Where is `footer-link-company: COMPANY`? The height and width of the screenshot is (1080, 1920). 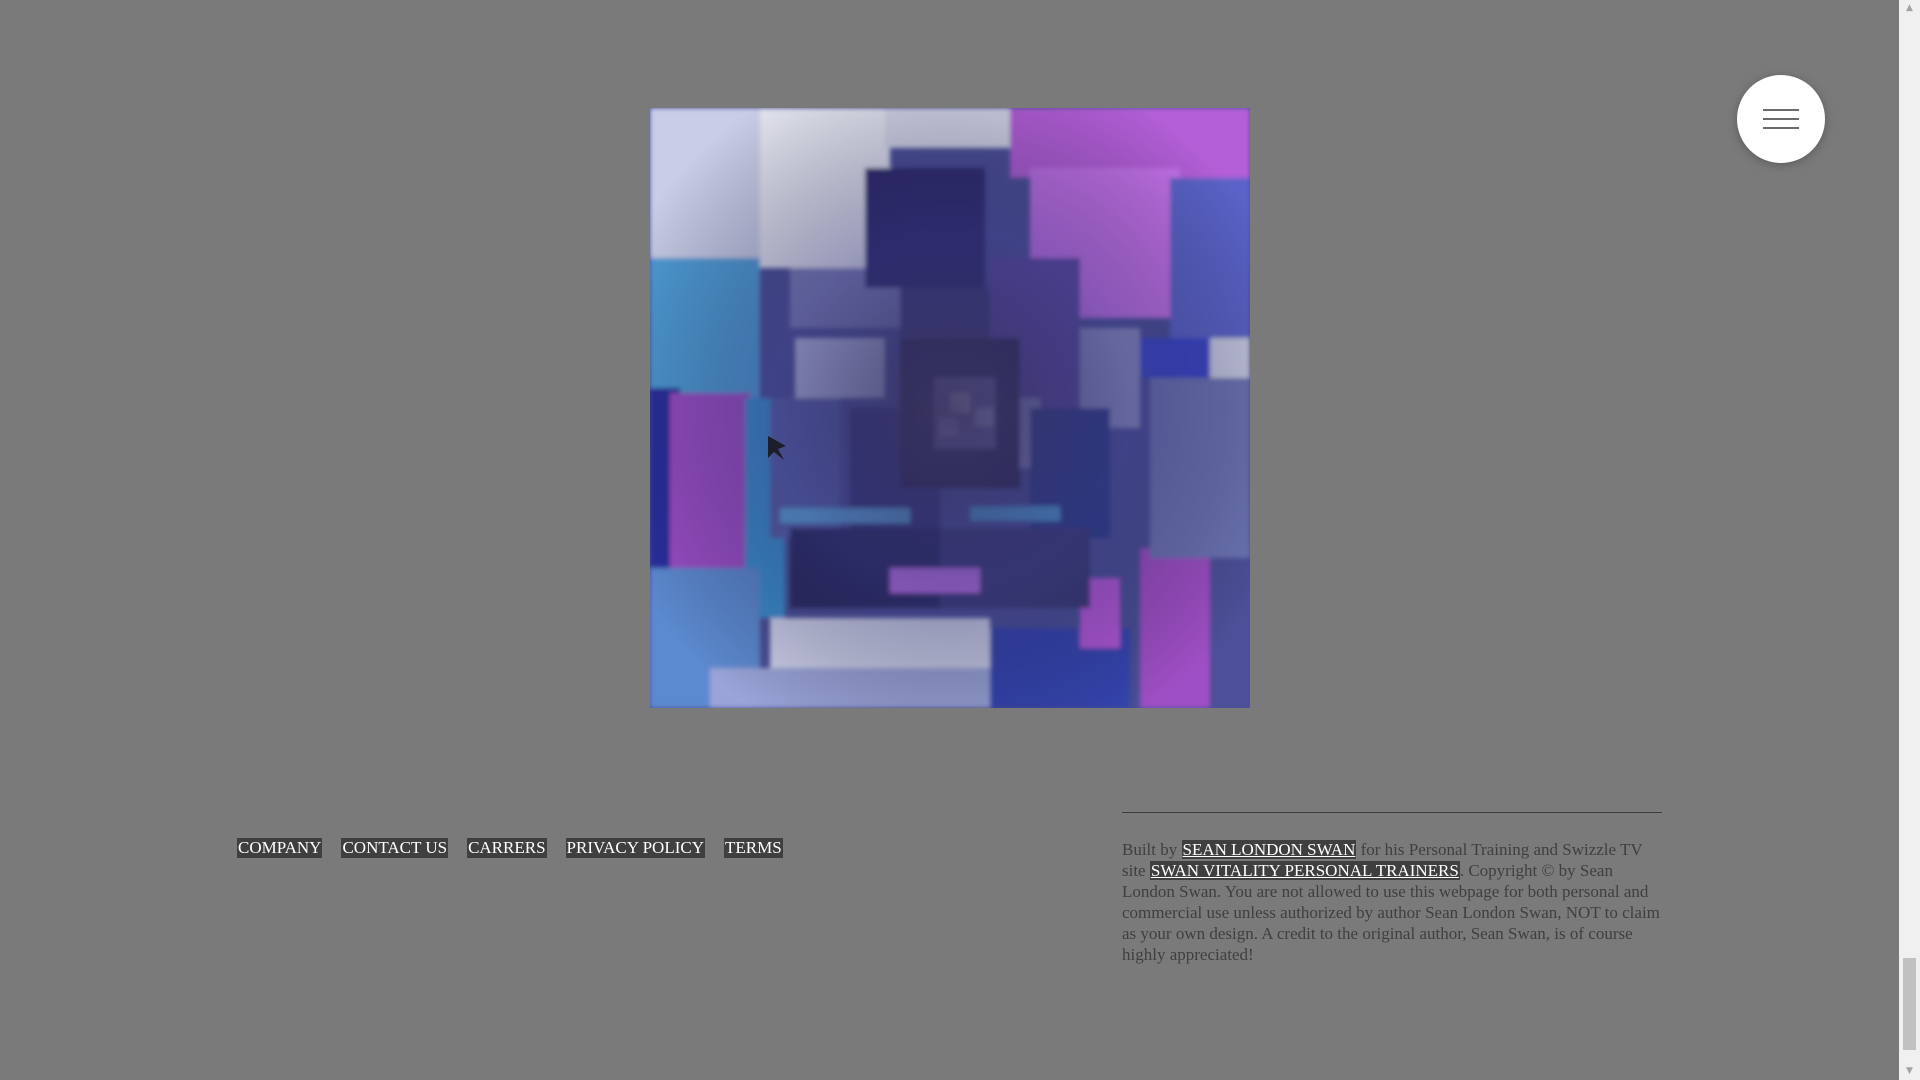
footer-link-company: COMPANY is located at coordinates (280, 848).